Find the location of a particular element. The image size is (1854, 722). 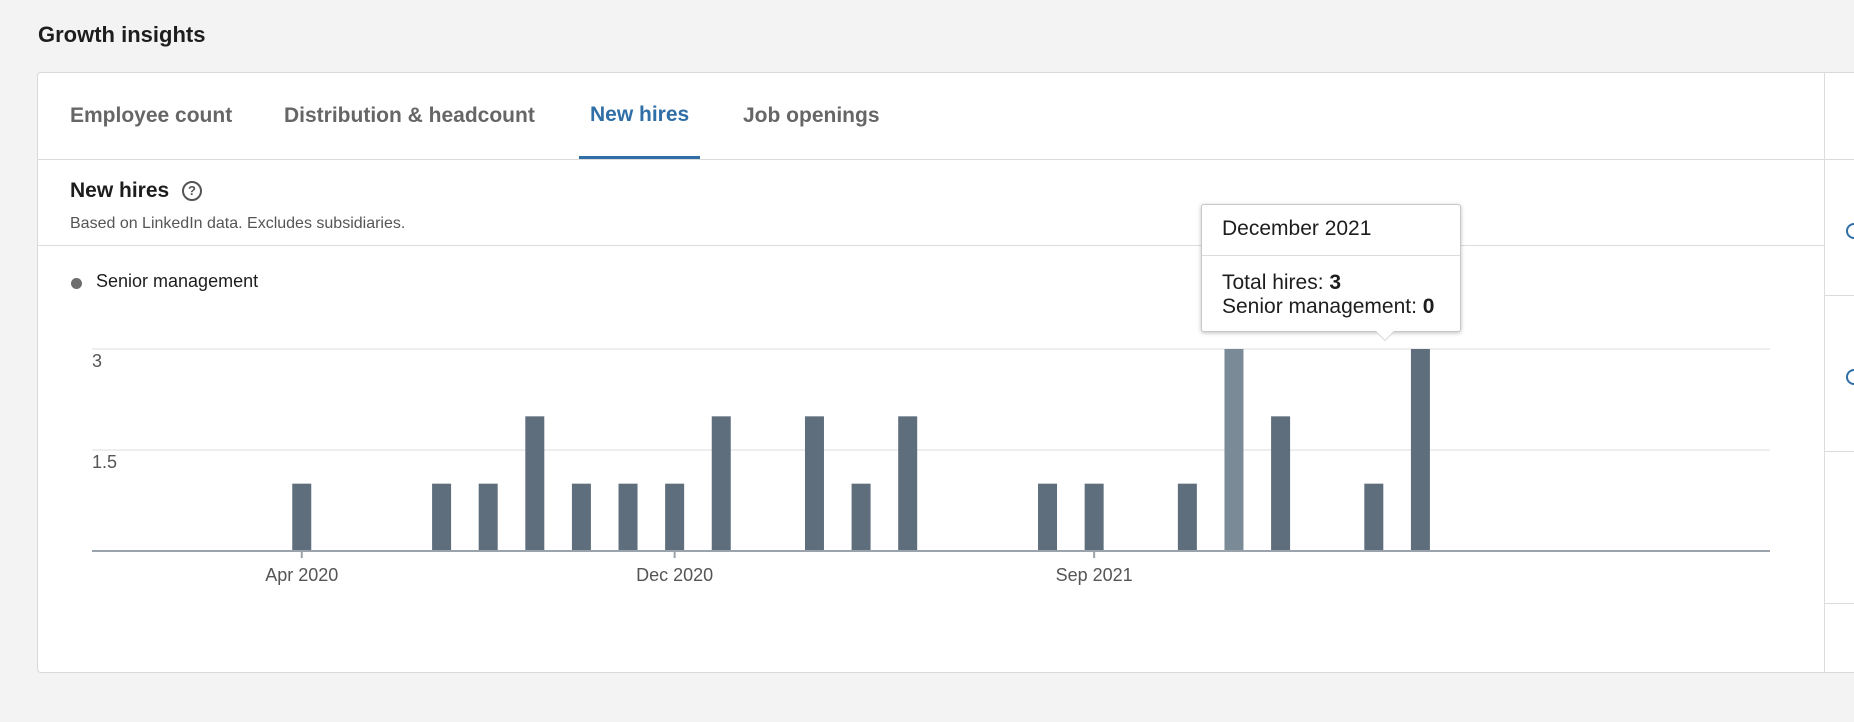

tooltip-label: Senior management: is located at coordinates (1322, 306).